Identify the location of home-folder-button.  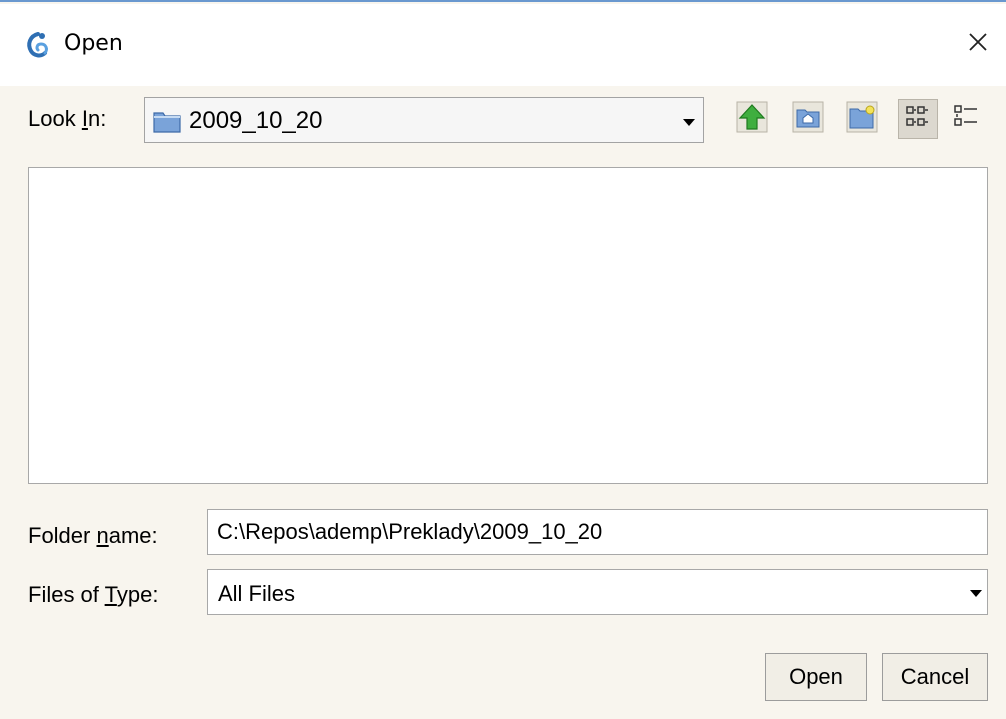
(808, 119).